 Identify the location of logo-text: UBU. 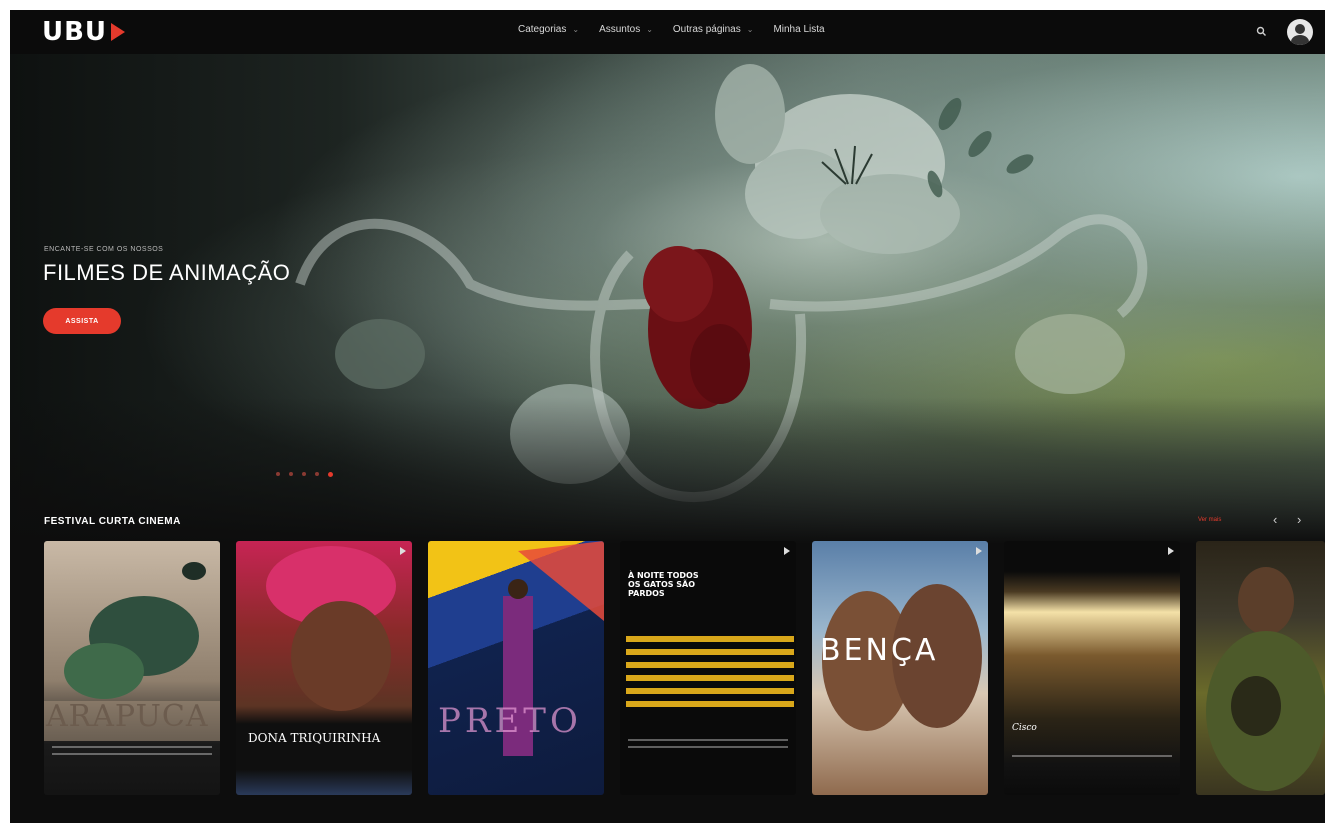
(75, 32).